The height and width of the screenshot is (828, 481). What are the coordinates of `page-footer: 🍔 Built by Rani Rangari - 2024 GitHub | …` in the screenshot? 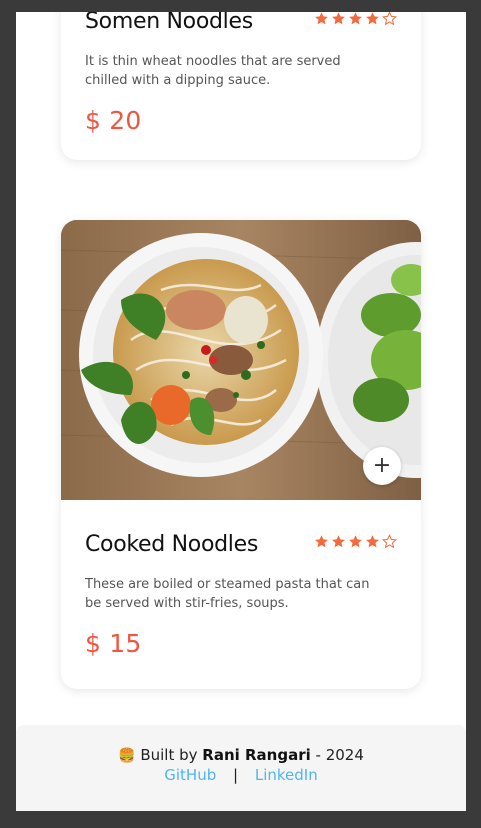 It's located at (241, 768).